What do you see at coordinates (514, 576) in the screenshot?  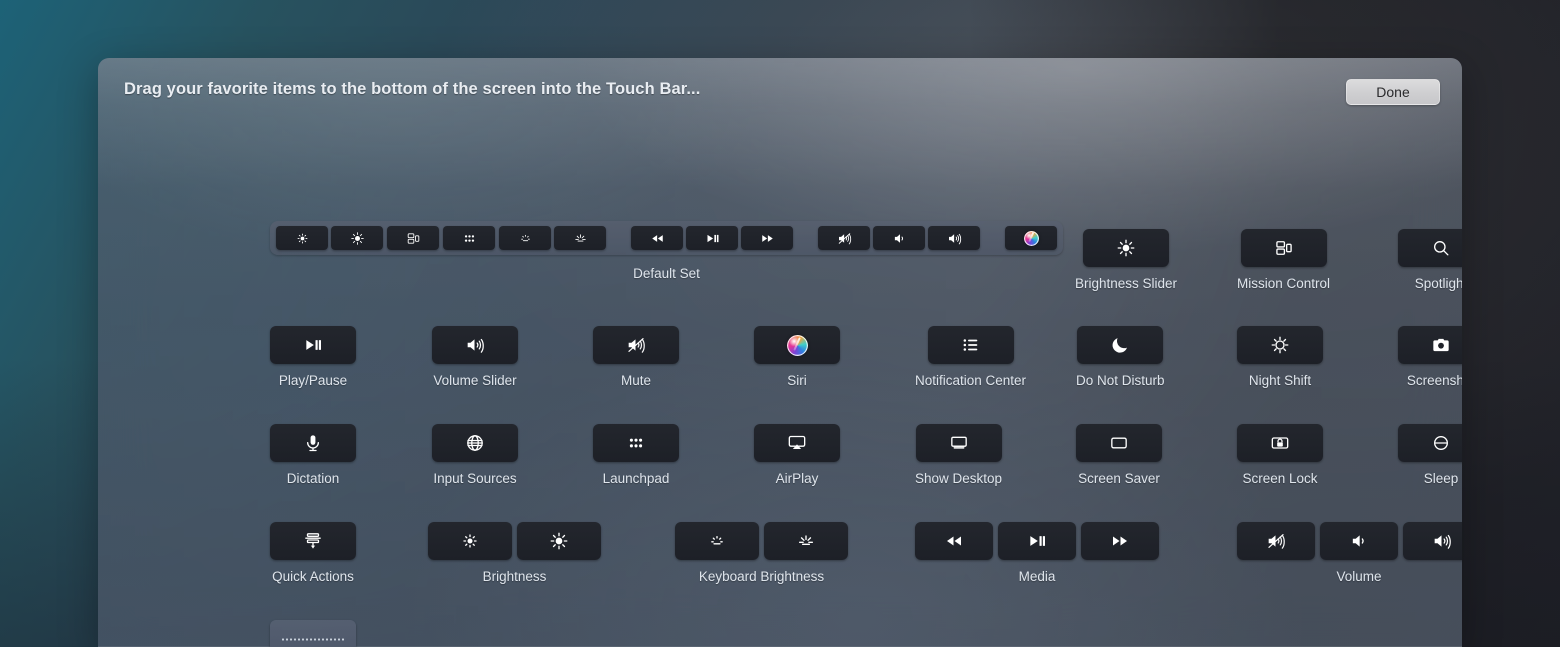 I see `item-label: Brightness` at bounding box center [514, 576].